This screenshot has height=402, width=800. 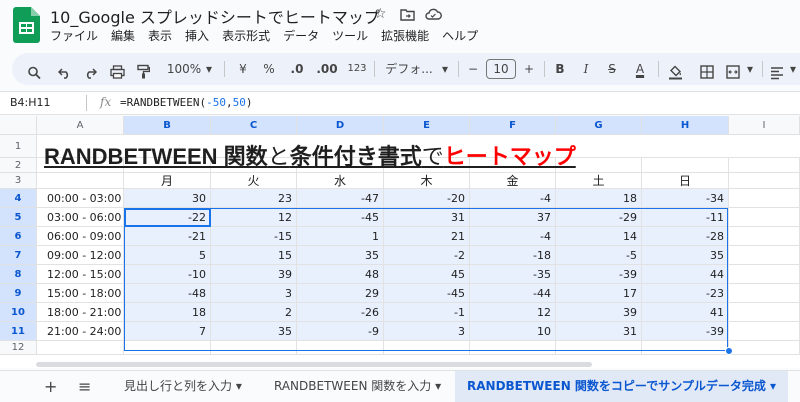 I want to click on column-header: D, so click(x=340, y=125).